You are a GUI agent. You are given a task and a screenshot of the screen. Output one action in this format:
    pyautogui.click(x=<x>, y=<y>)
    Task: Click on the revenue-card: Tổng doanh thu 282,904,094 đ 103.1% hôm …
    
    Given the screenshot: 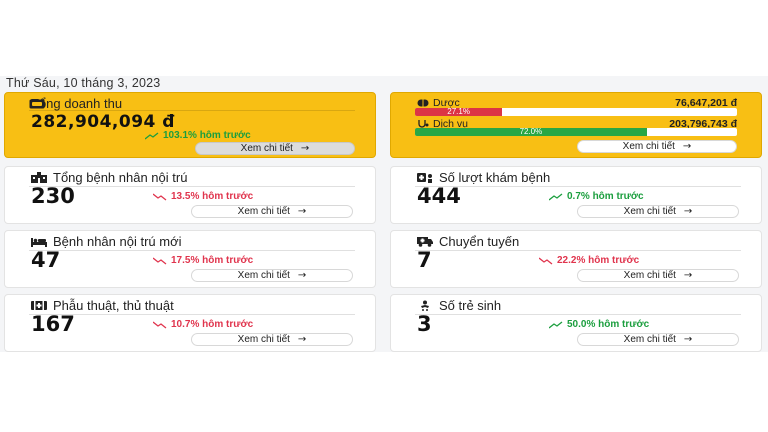 What is the action you would take?
    pyautogui.click(x=190, y=125)
    